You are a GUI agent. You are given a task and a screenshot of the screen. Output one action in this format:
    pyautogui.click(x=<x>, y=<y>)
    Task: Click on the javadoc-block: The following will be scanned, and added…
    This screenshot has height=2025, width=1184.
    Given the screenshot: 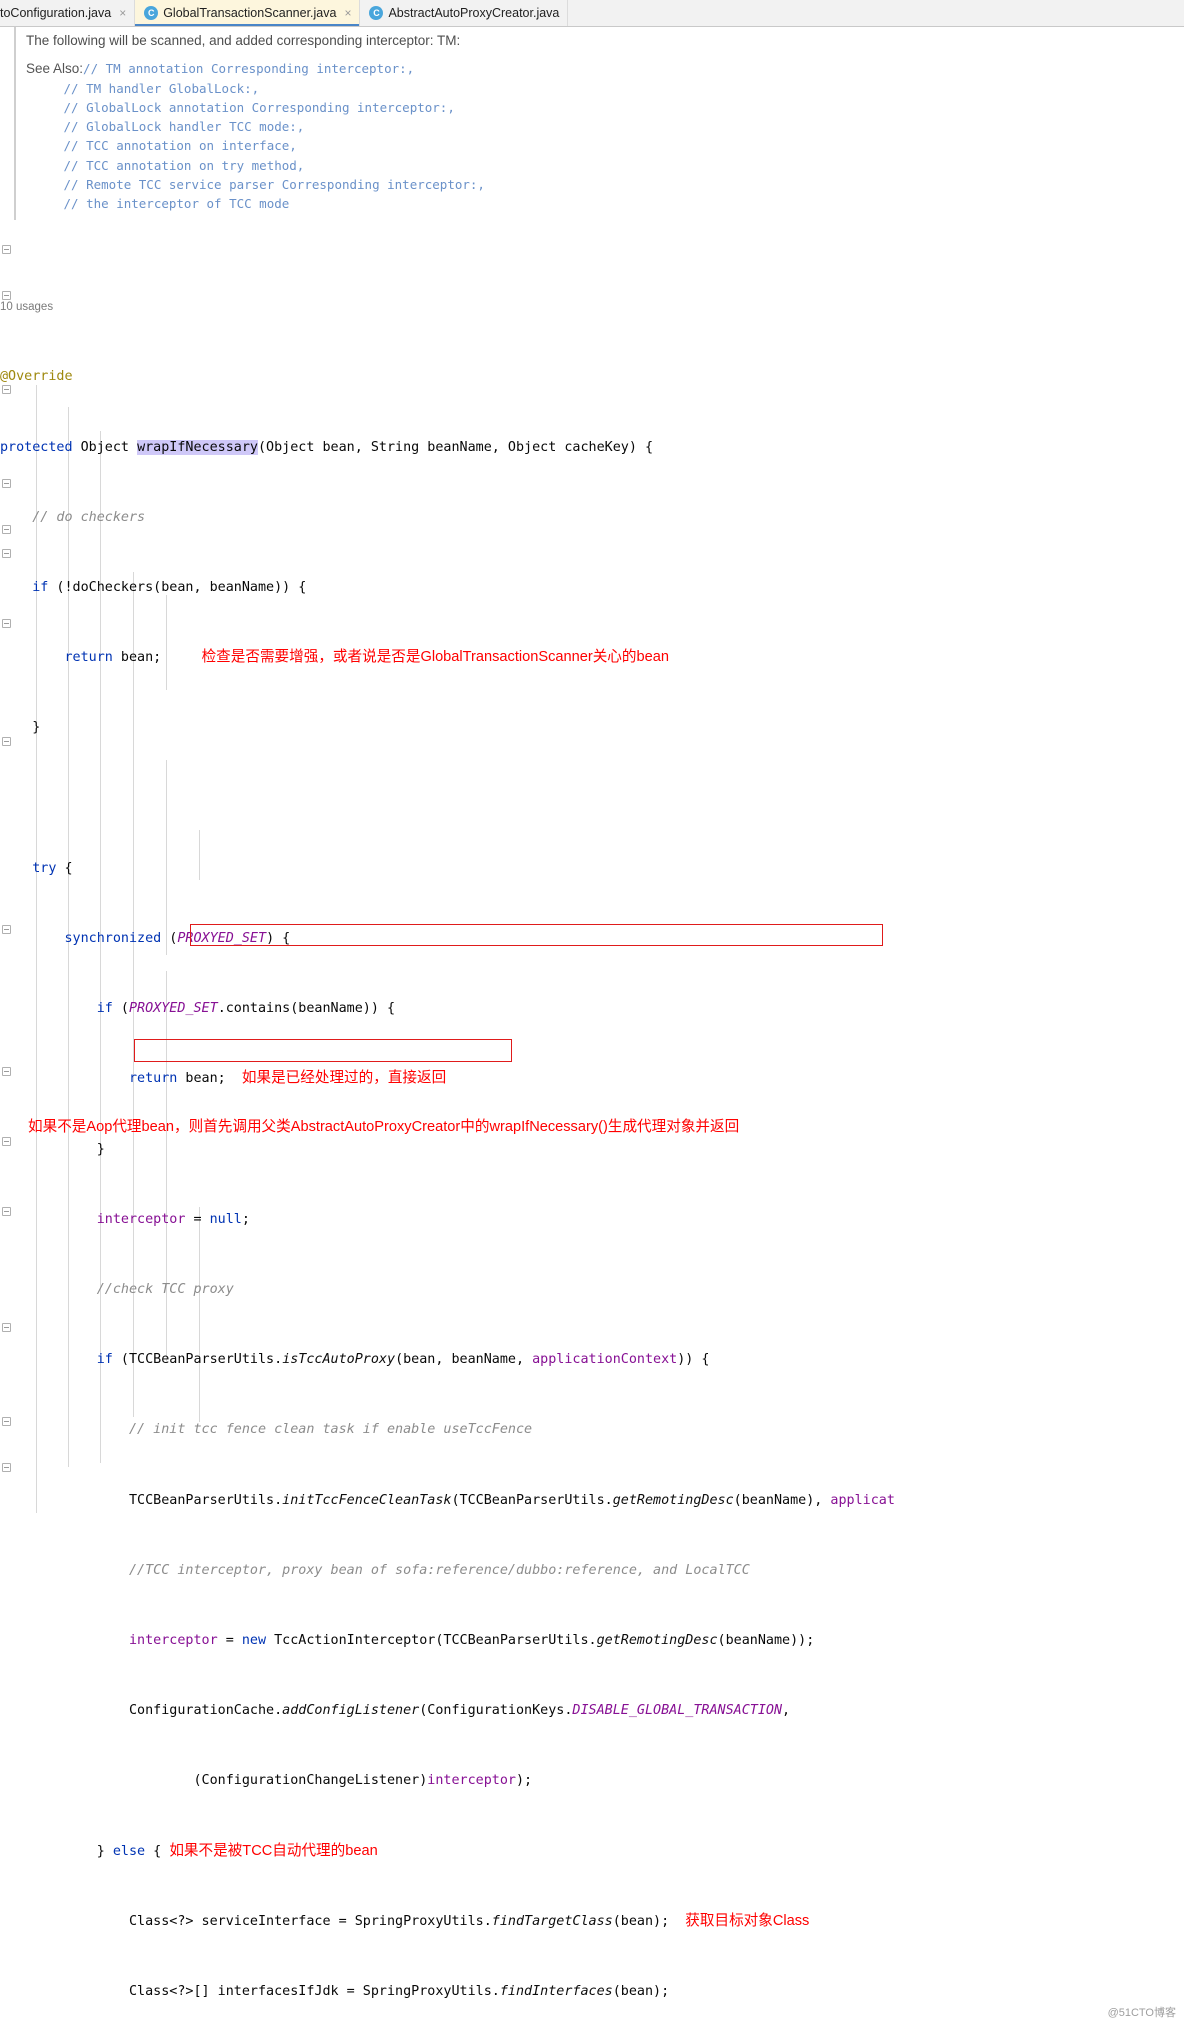 What is the action you would take?
    pyautogui.click(x=599, y=123)
    